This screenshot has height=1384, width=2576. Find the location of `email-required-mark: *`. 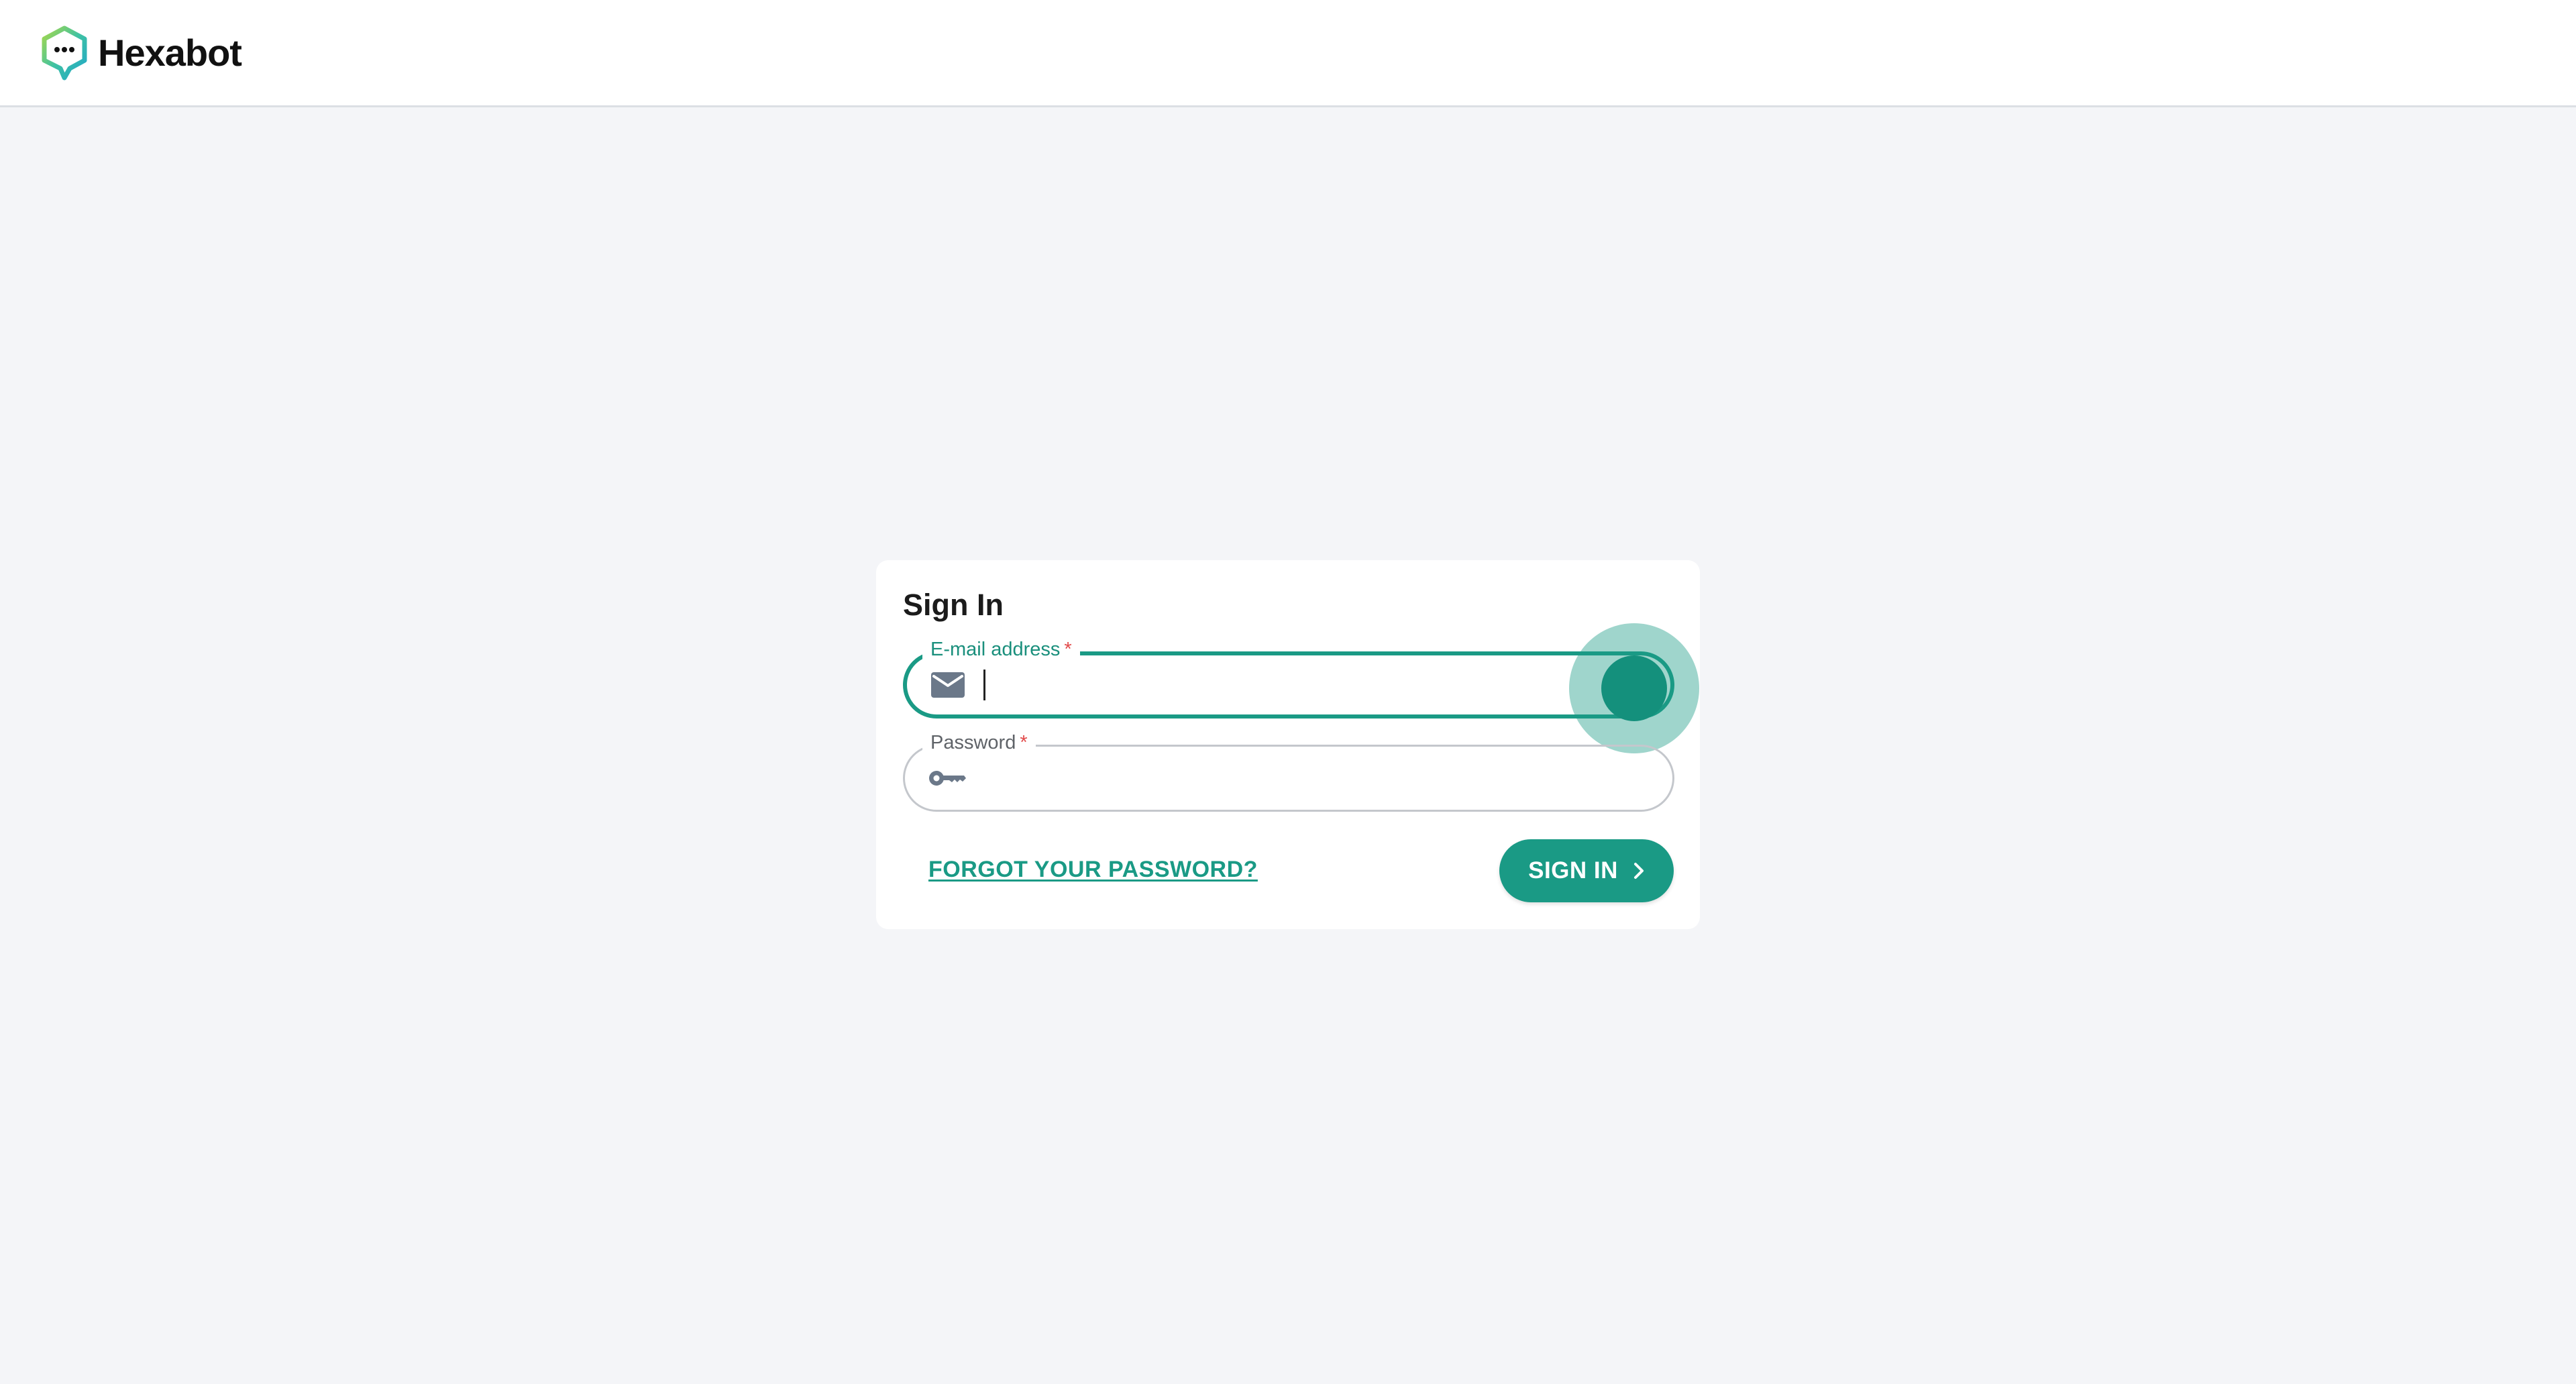

email-required-mark: * is located at coordinates (1068, 649).